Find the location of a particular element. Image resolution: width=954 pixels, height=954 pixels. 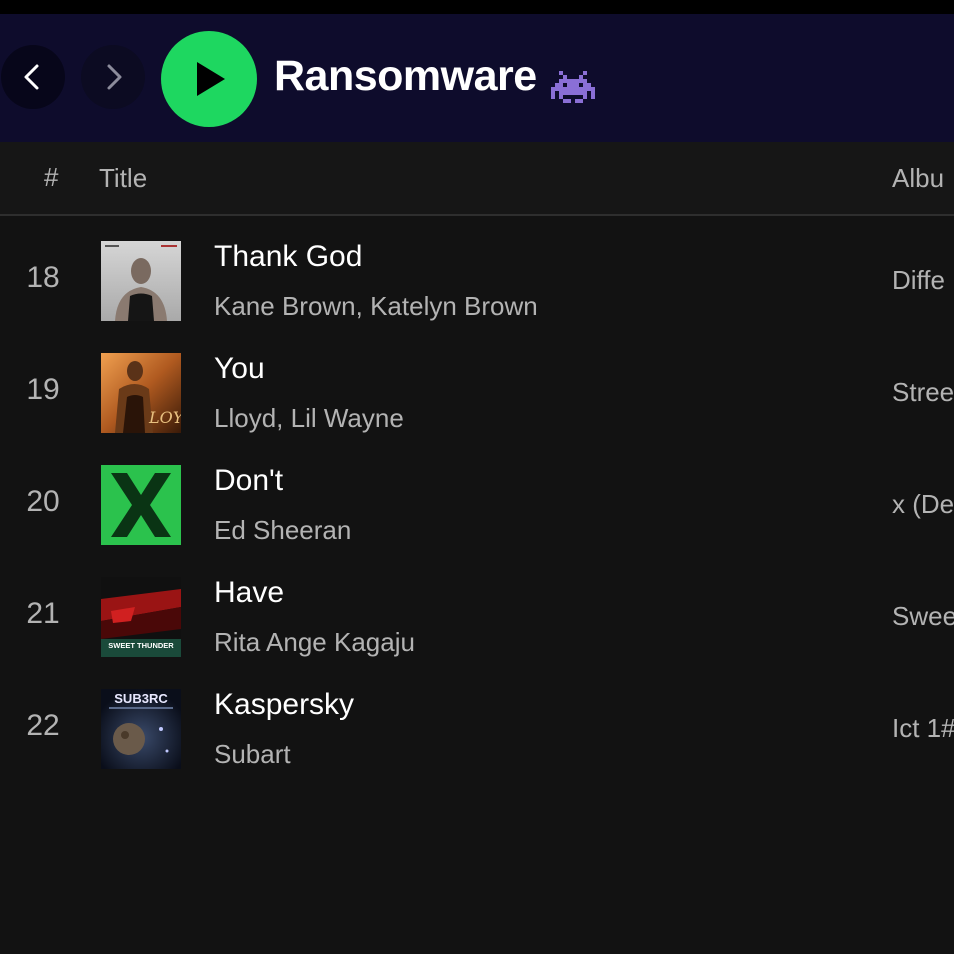

track-album: Swee is located at coordinates (923, 616).